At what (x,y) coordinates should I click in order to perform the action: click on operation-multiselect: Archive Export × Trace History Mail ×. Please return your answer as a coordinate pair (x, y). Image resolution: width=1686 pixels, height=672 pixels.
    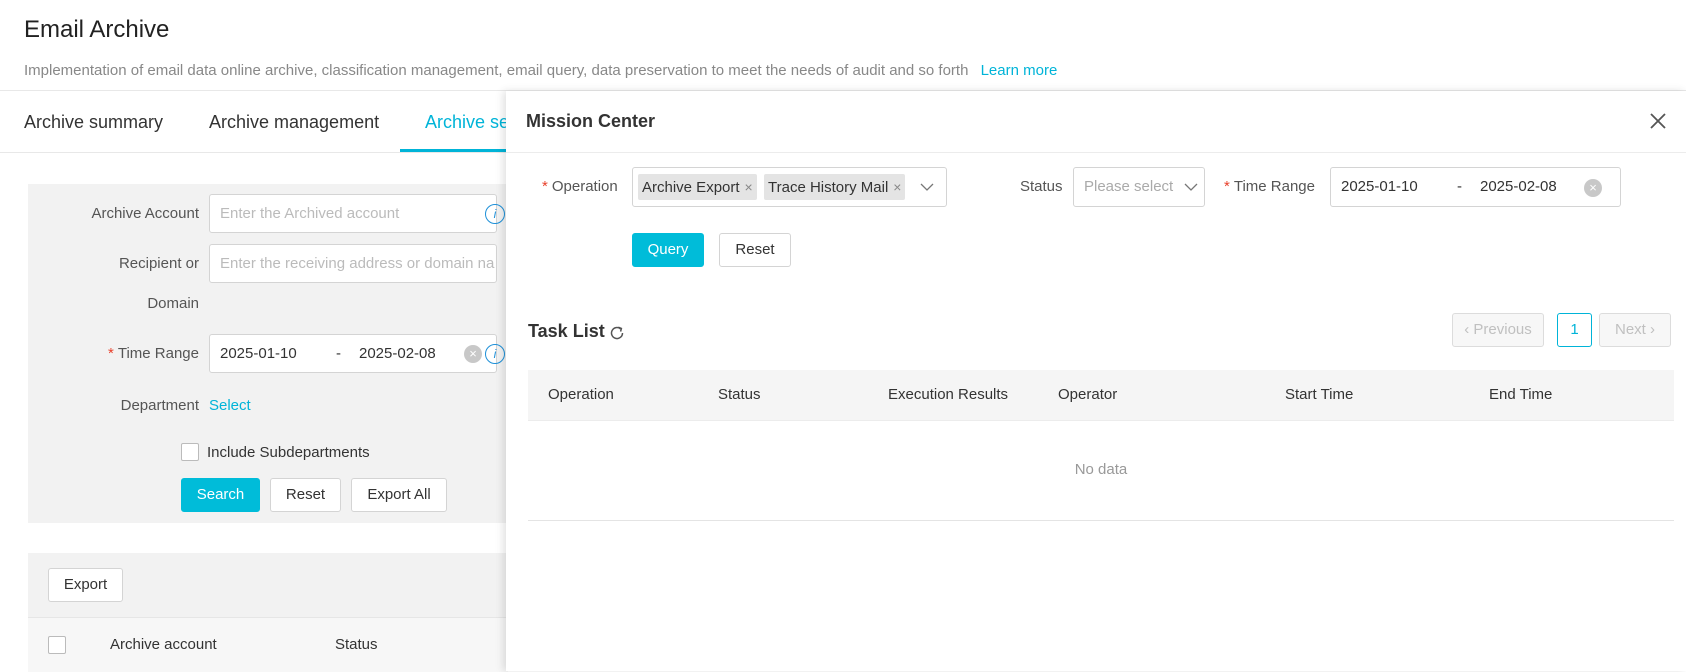
    Looking at the image, I should click on (789, 187).